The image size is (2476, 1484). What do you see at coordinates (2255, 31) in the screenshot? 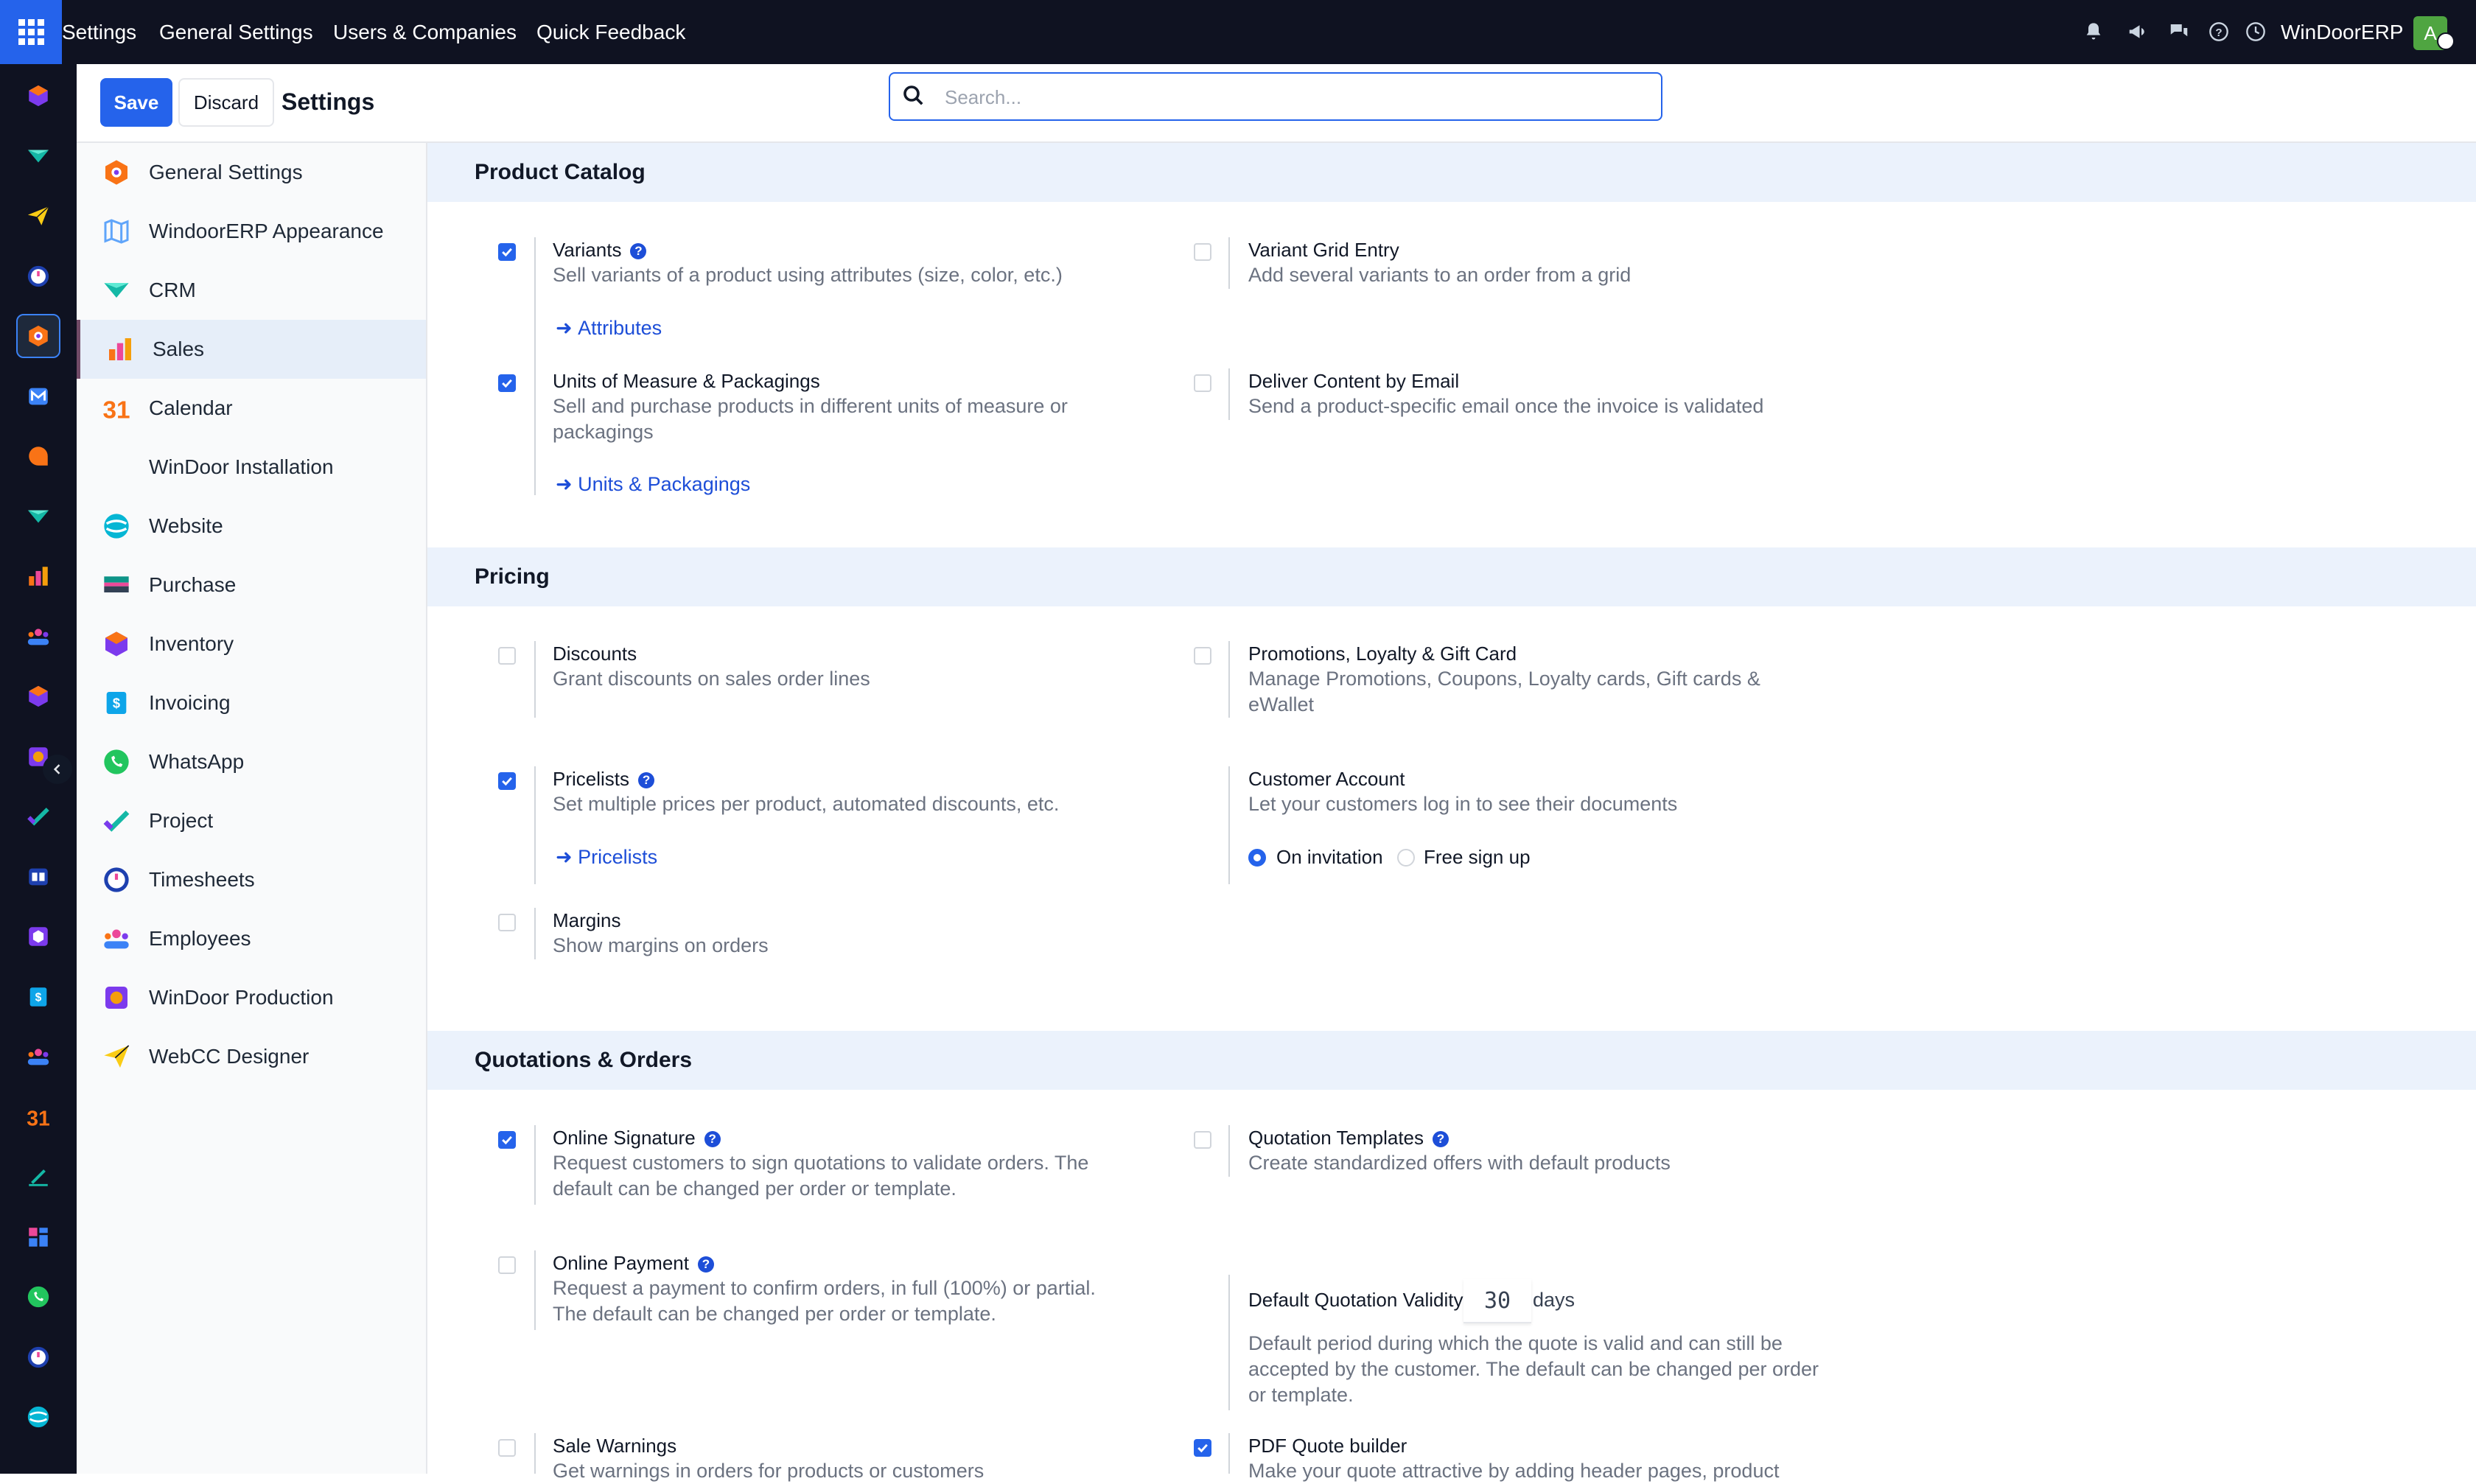
I see `clock-icon` at bounding box center [2255, 31].